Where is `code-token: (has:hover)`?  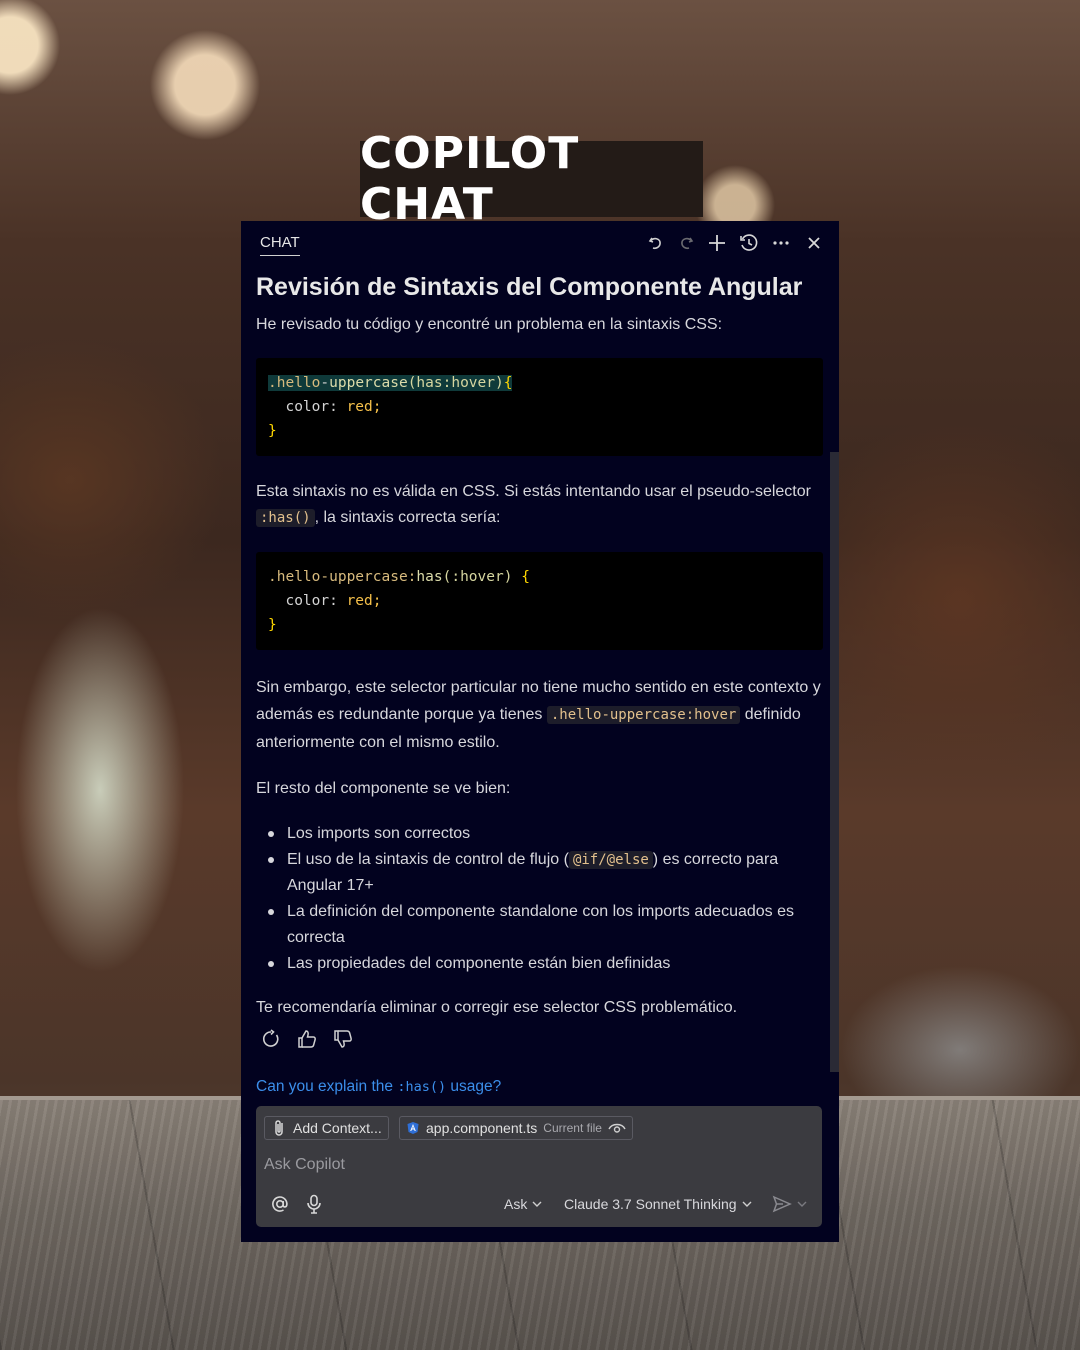
code-token: (has:hover) is located at coordinates (455, 383).